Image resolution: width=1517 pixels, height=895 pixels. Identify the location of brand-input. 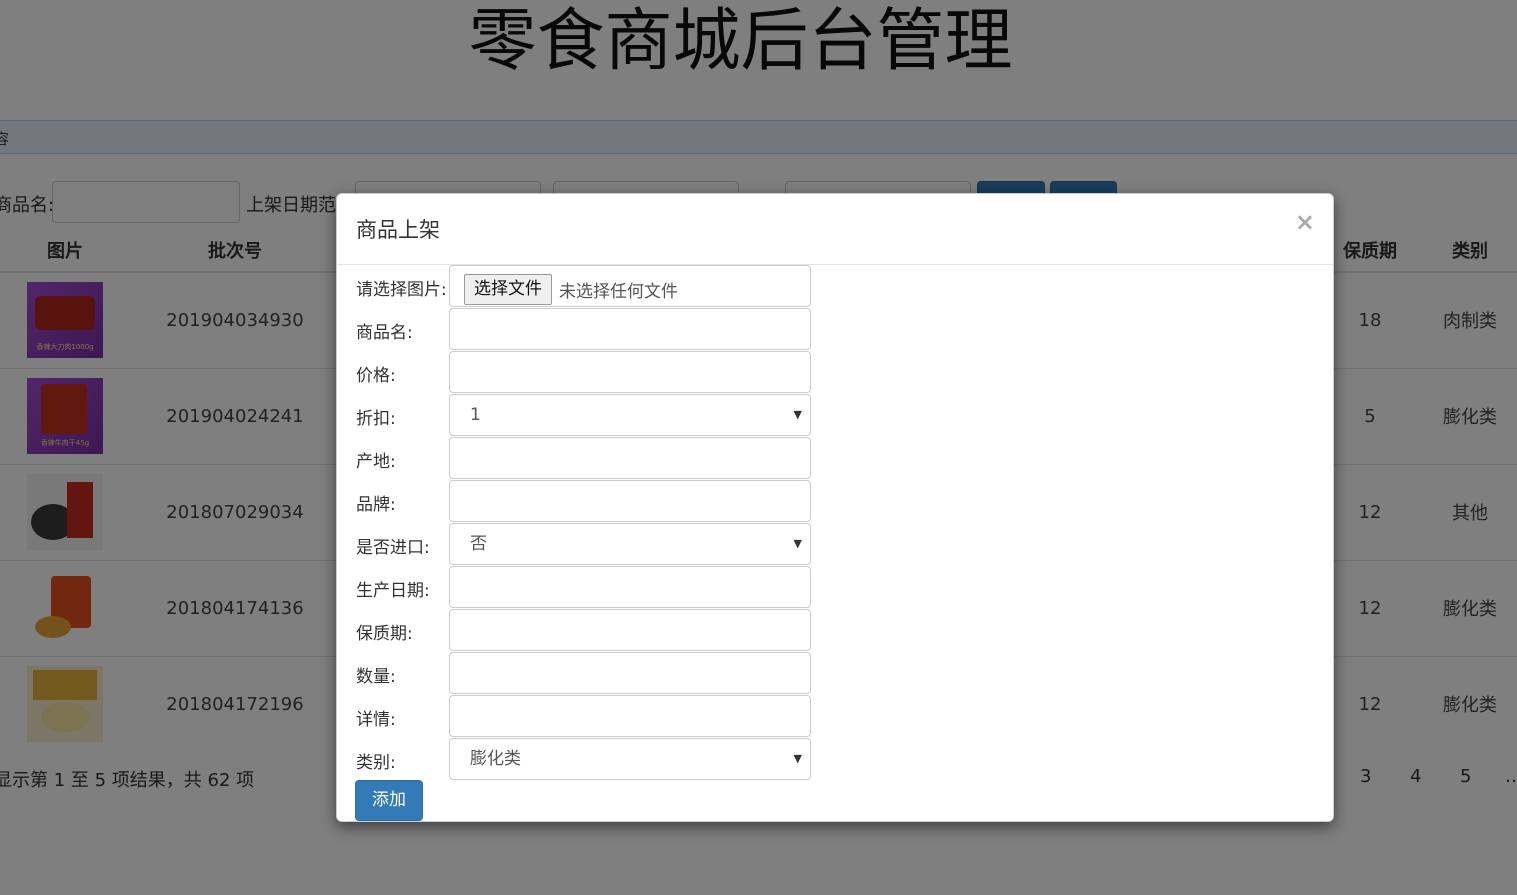
(630, 501).